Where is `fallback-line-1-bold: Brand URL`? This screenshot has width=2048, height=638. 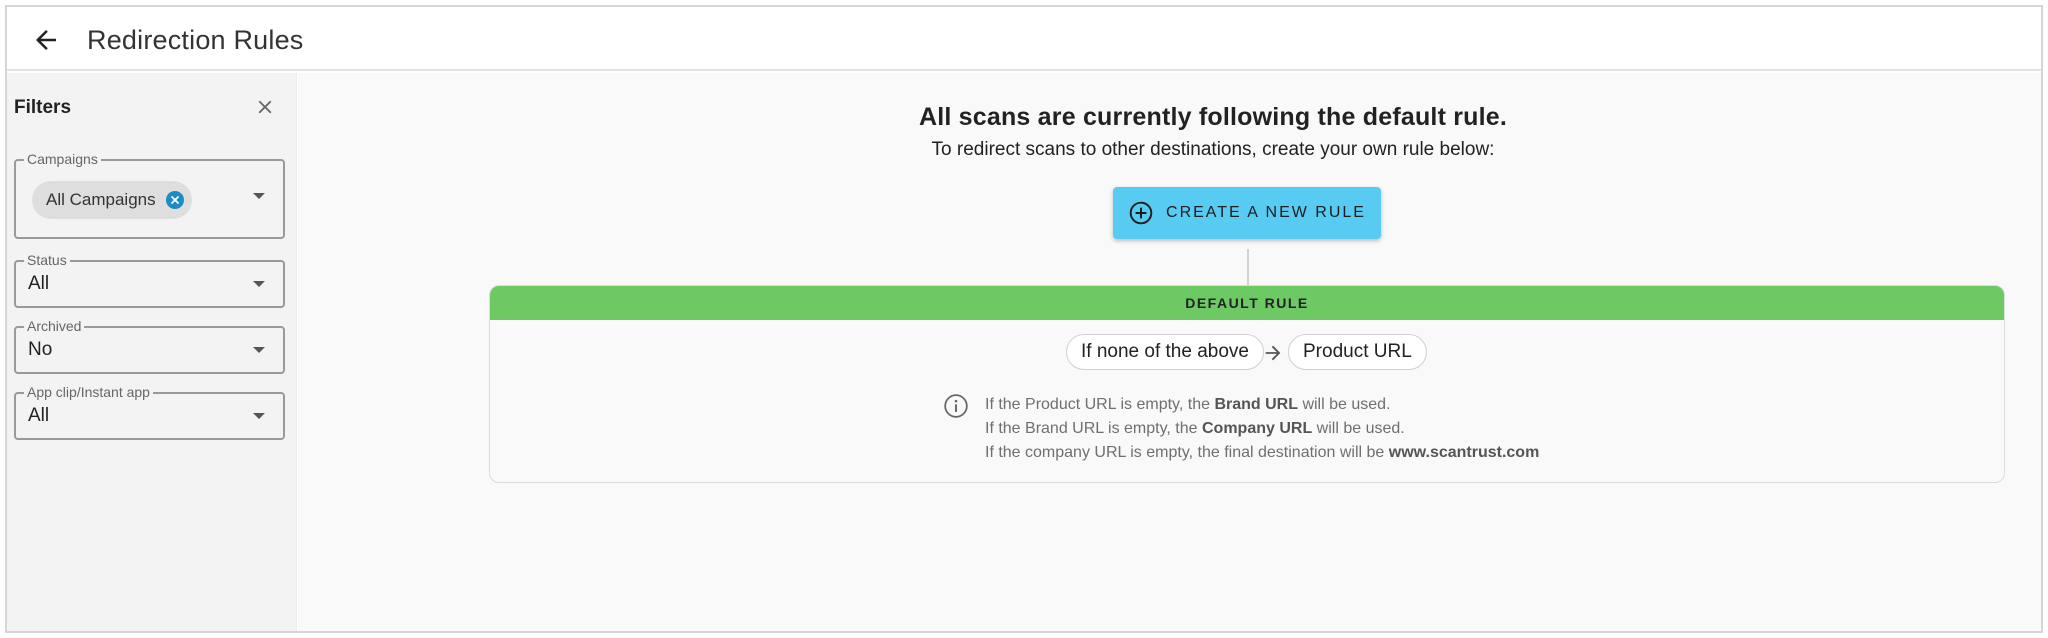 fallback-line-1-bold: Brand URL is located at coordinates (1256, 404).